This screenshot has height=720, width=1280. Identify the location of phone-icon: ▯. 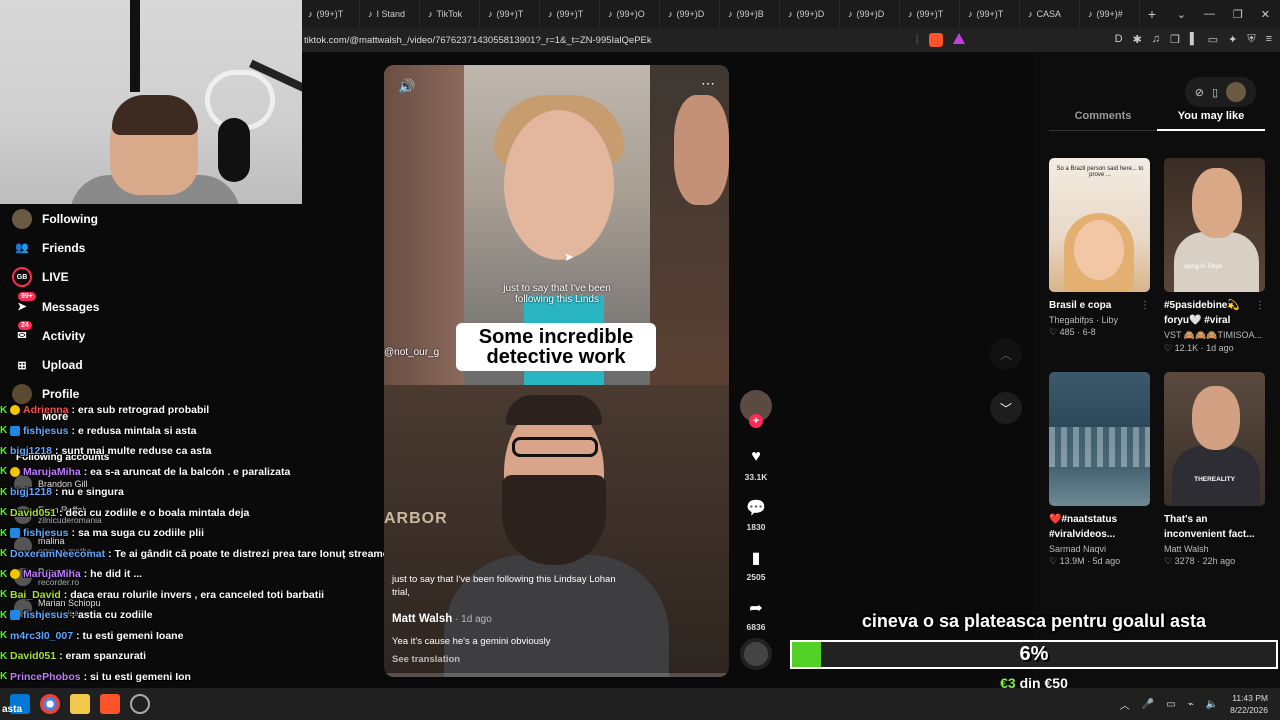
(1215, 92).